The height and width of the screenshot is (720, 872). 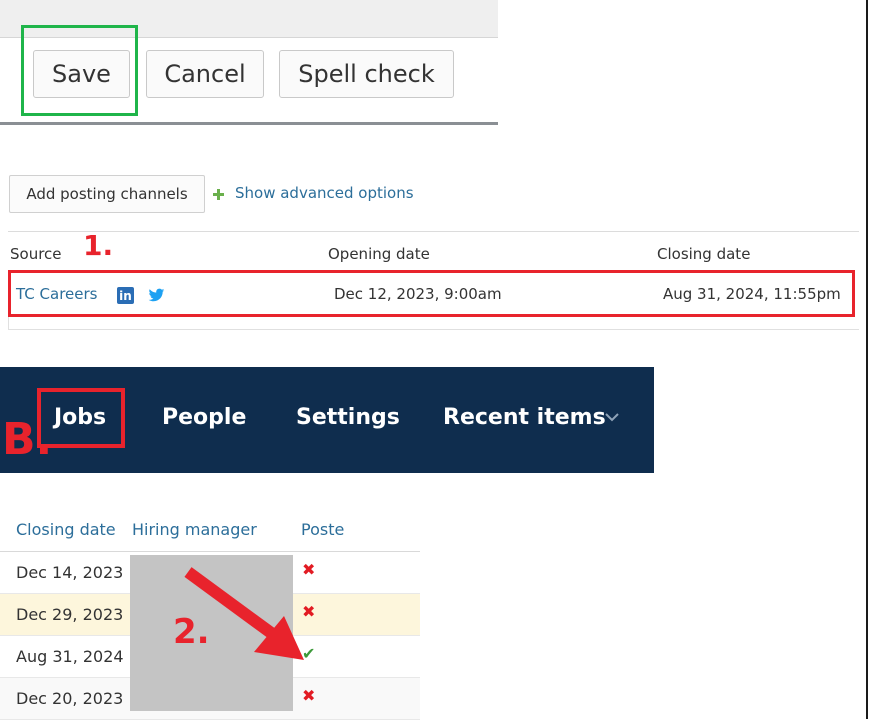 What do you see at coordinates (348, 417) in the screenshot?
I see `nav-item-settings: Settings` at bounding box center [348, 417].